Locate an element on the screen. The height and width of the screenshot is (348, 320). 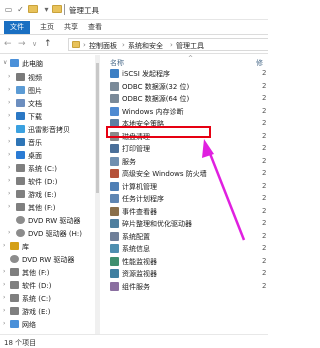
list-item: 组件服务 2 is located at coordinates (184, 286).